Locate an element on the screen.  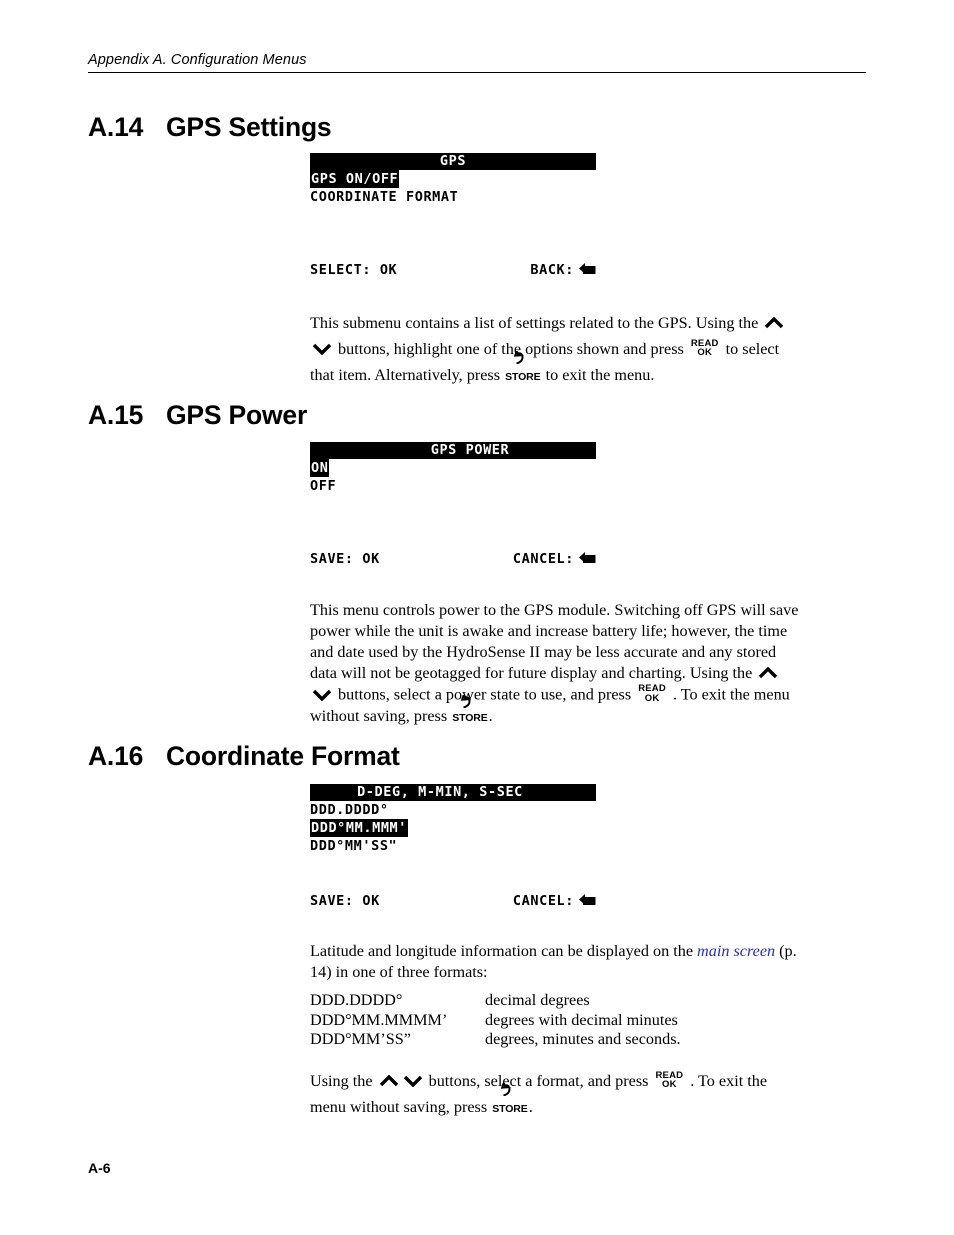
lcd-menu-item-label: COORDINATE FORMAT is located at coordinates (384, 197).